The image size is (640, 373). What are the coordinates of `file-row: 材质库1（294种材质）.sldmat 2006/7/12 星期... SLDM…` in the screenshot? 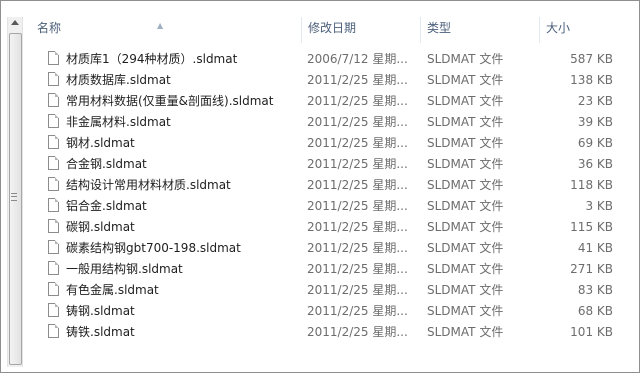 It's located at (331, 59).